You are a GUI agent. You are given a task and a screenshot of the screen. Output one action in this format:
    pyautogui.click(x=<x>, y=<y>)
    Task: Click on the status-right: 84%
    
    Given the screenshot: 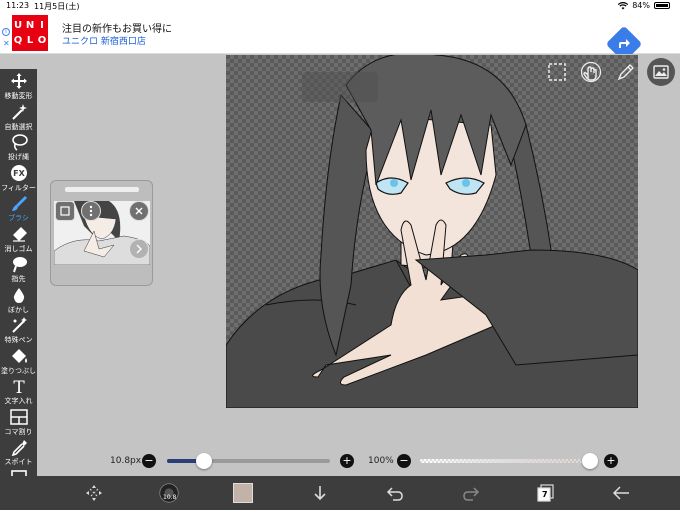 What is the action you would take?
    pyautogui.click(x=644, y=5)
    